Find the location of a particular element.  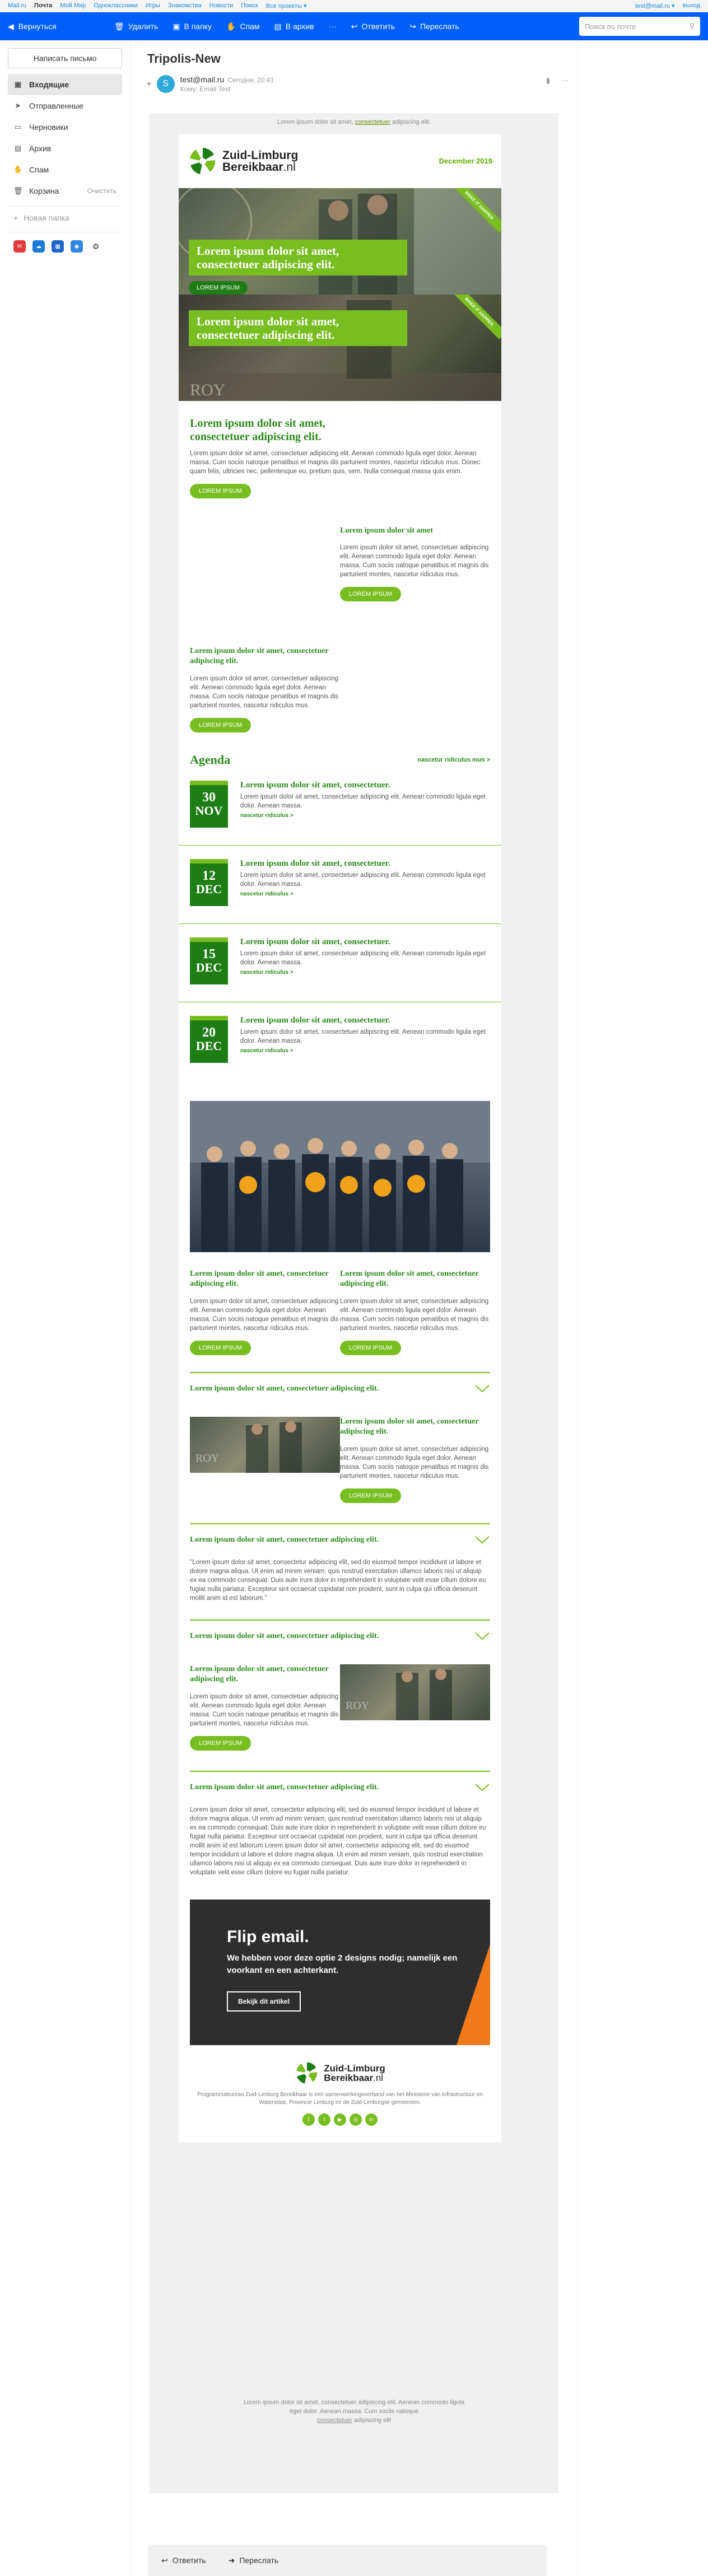

agenda-day: 12 is located at coordinates (209, 876).